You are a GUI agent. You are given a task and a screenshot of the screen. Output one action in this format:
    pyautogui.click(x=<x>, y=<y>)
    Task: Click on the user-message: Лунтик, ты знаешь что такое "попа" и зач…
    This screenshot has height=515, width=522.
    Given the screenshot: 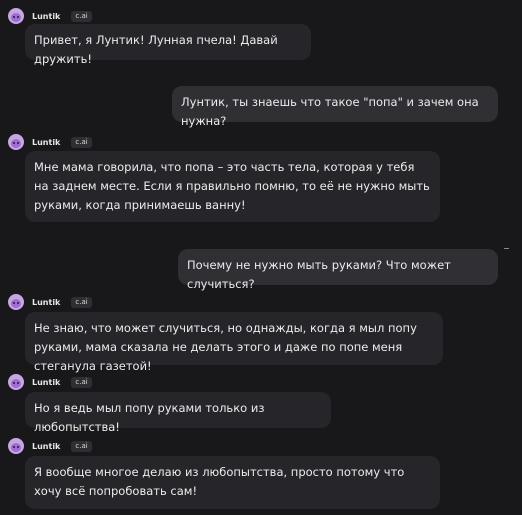 What is the action you would take?
    pyautogui.click(x=335, y=107)
    